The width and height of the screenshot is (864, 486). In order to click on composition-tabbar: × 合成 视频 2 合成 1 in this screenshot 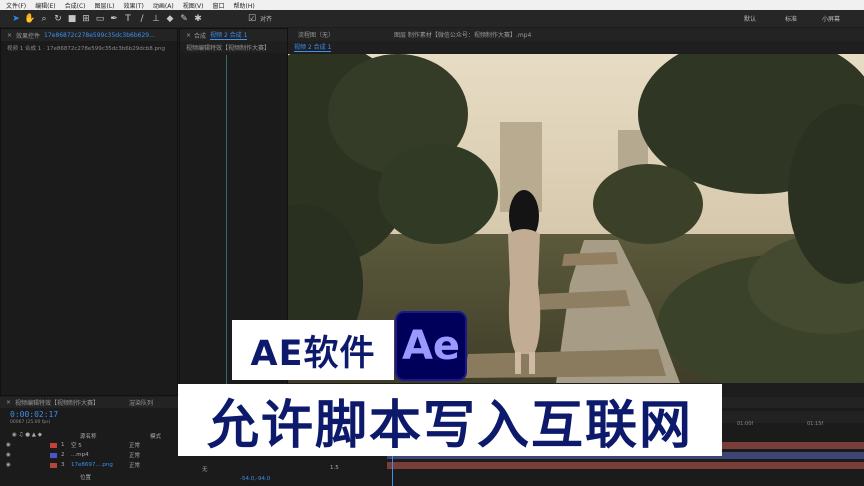, I will do `click(233, 35)`.